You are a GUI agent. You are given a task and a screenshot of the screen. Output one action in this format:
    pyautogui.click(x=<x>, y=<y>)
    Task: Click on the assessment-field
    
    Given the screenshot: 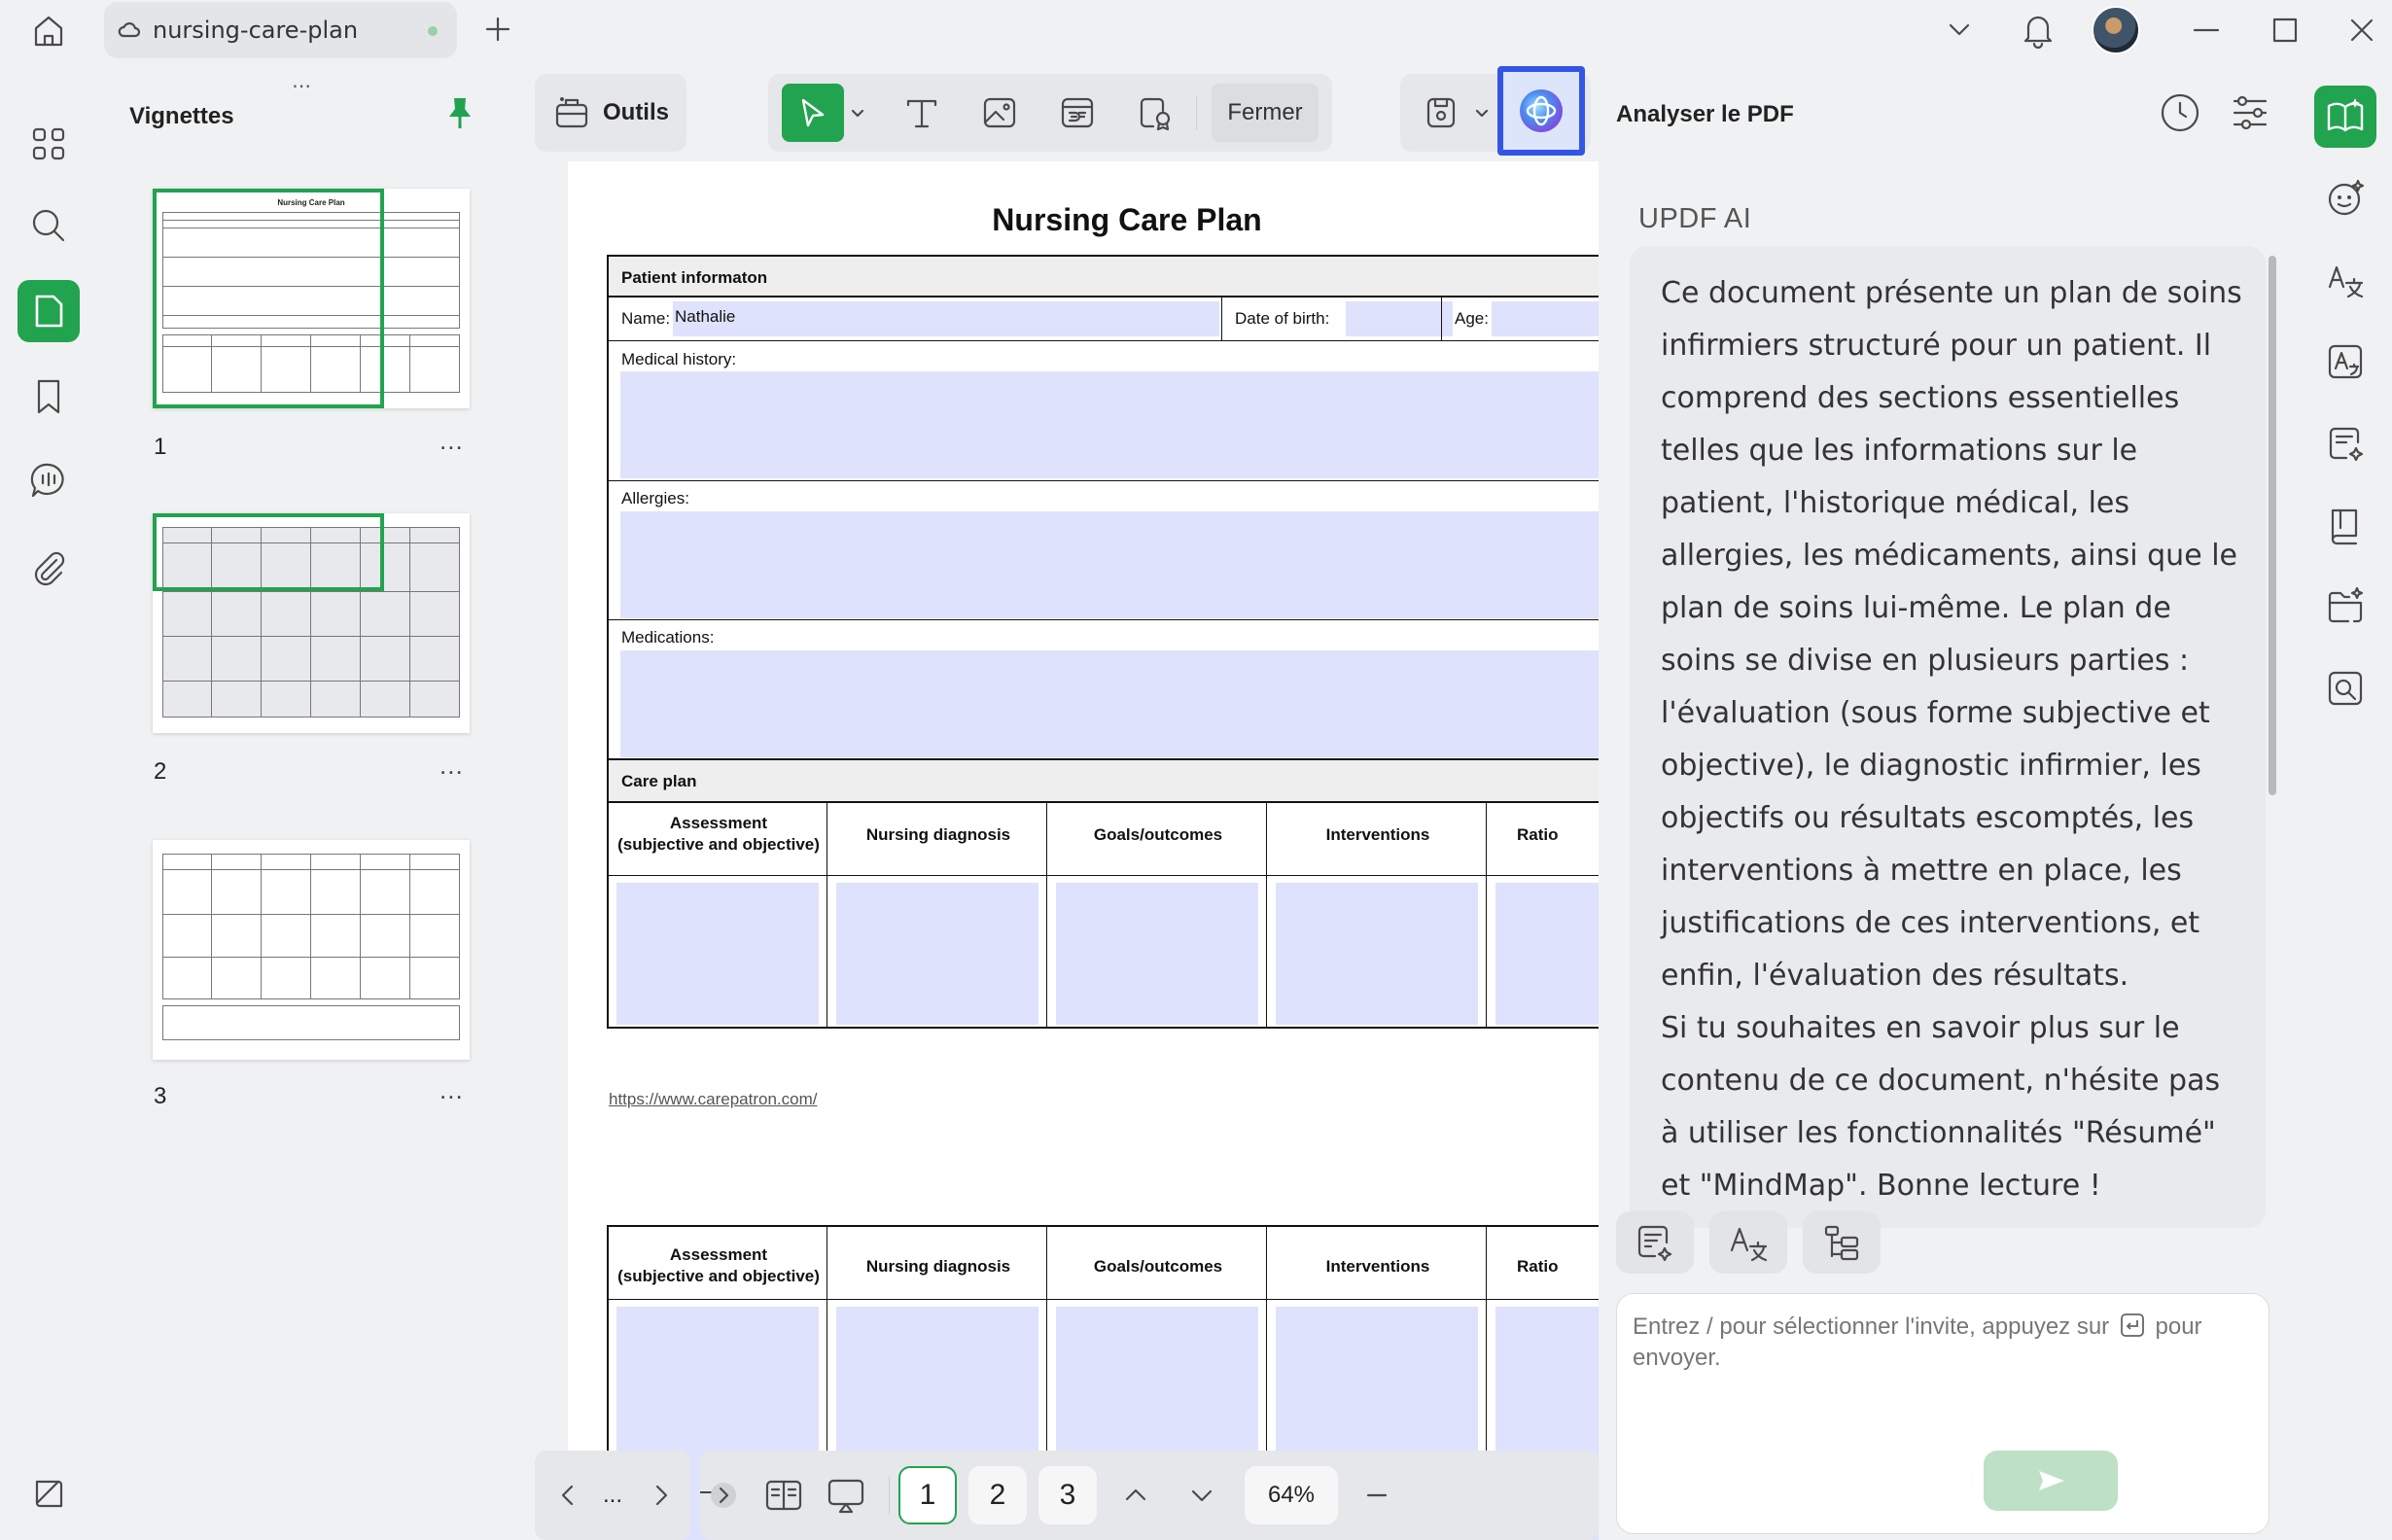 What is the action you would take?
    pyautogui.click(x=718, y=954)
    